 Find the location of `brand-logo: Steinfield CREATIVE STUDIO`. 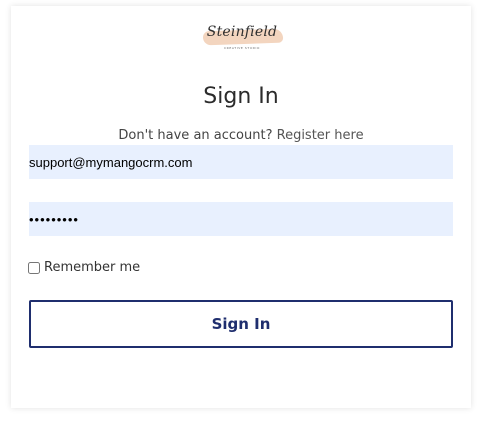

brand-logo: Steinfield CREATIVE STUDIO is located at coordinates (242, 39).